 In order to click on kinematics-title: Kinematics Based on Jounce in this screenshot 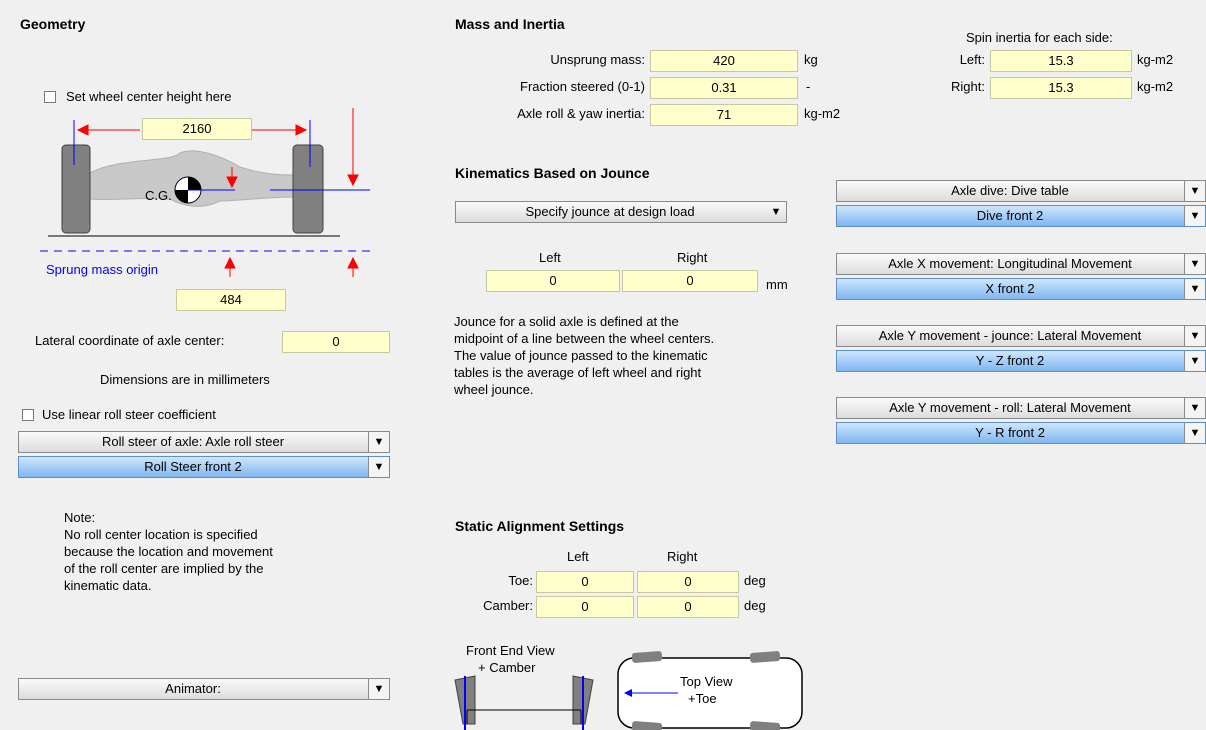, I will do `click(552, 173)`.